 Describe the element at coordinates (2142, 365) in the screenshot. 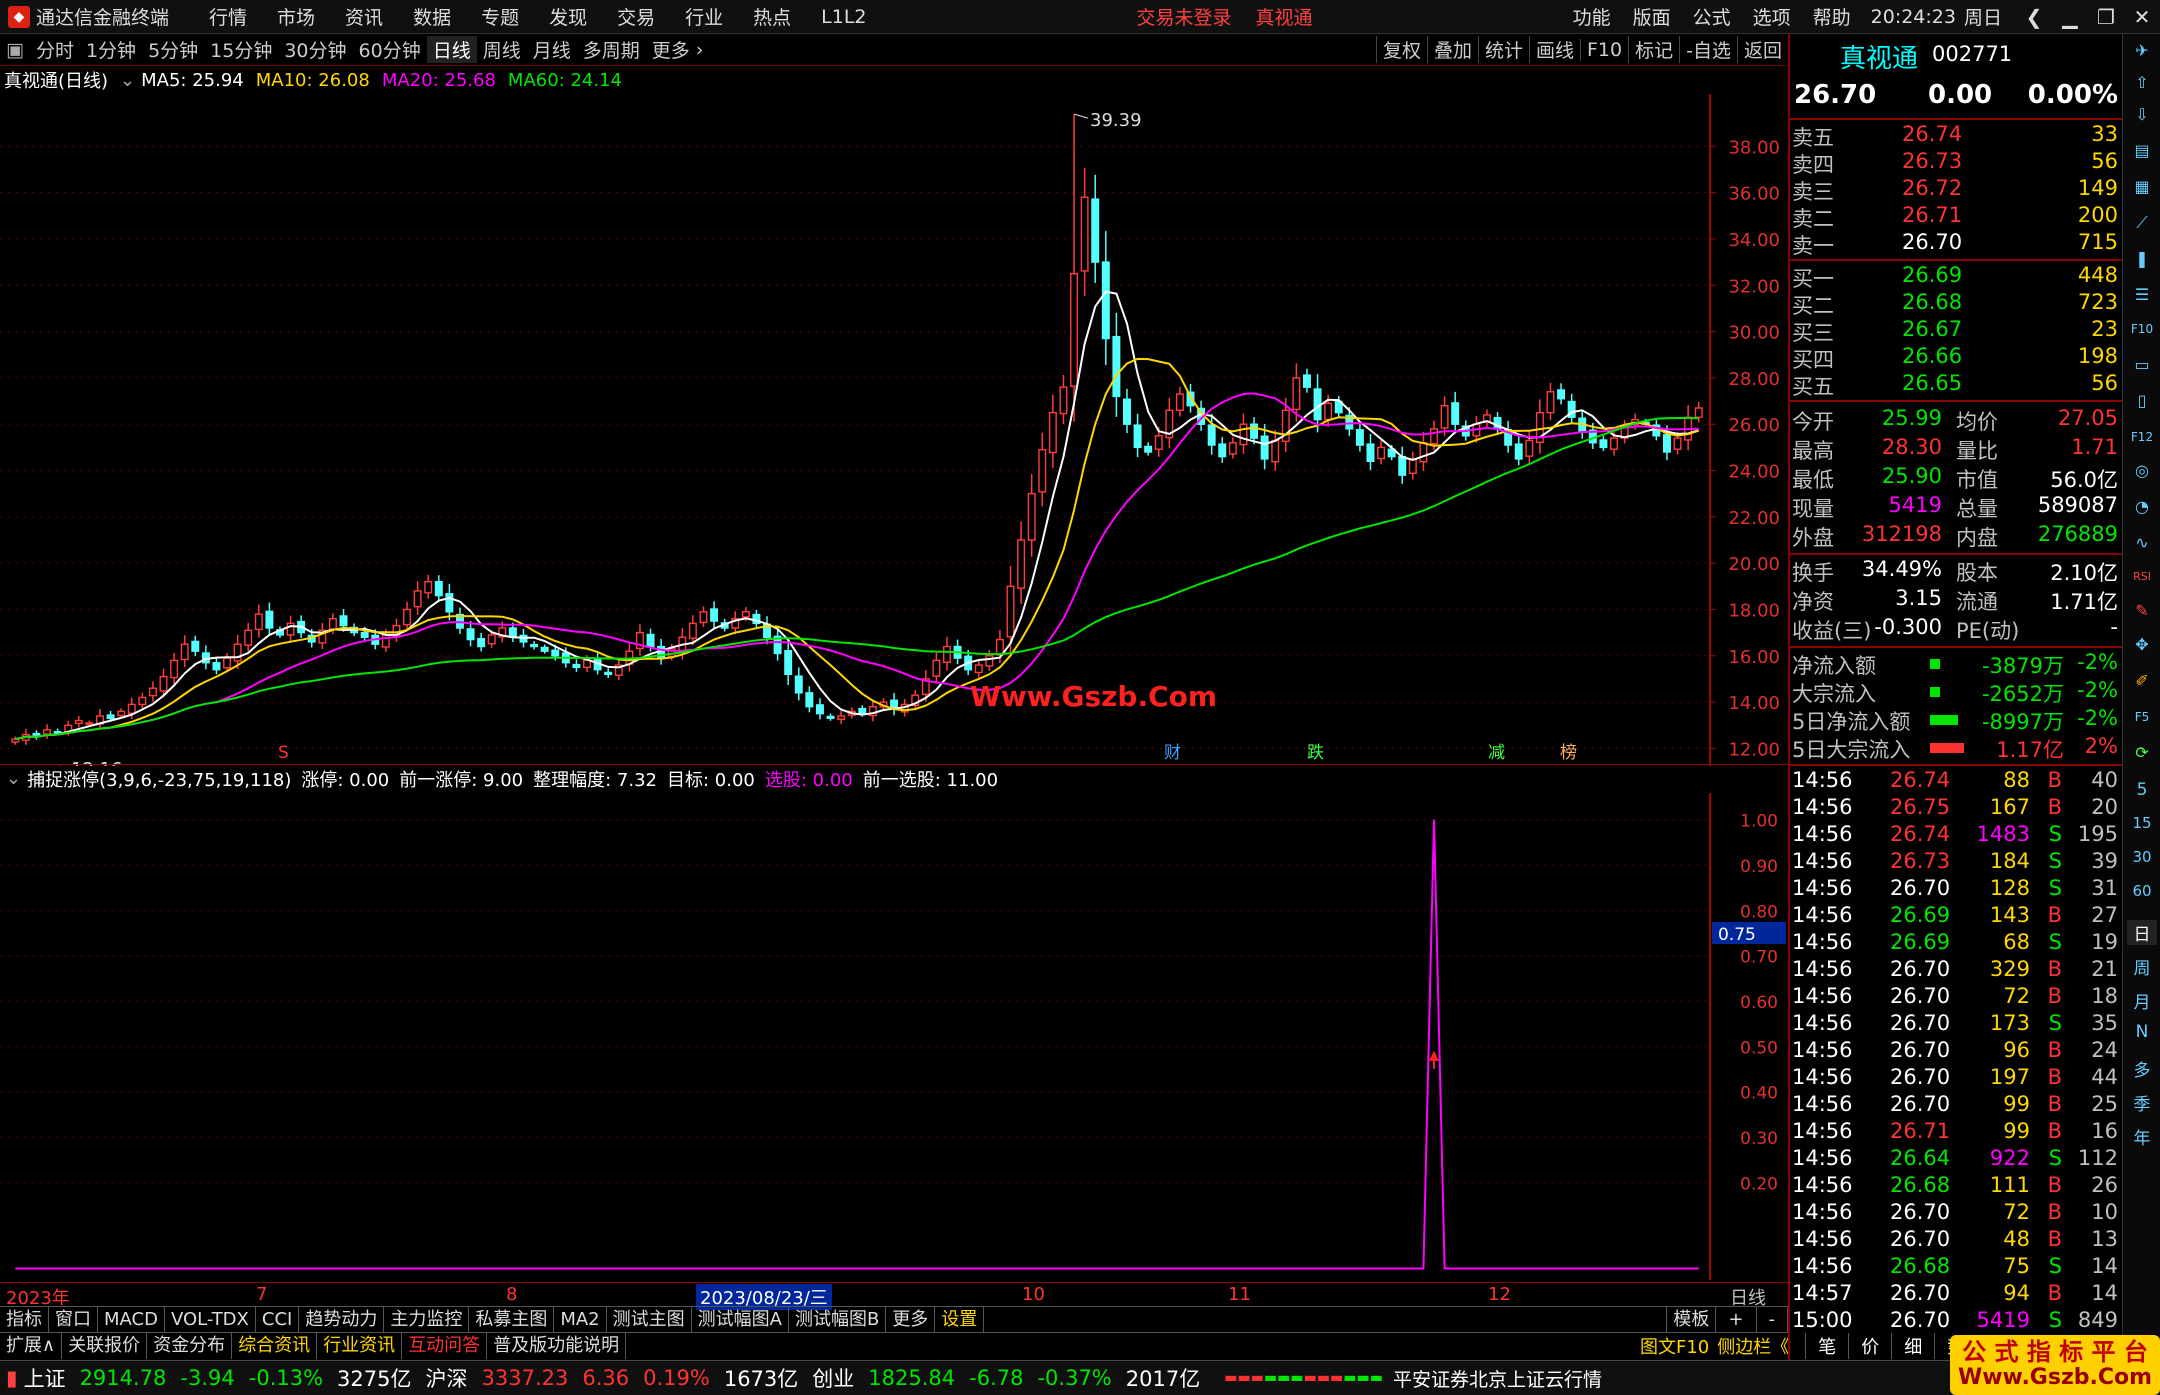

I see `document-icon: ▭` at that location.